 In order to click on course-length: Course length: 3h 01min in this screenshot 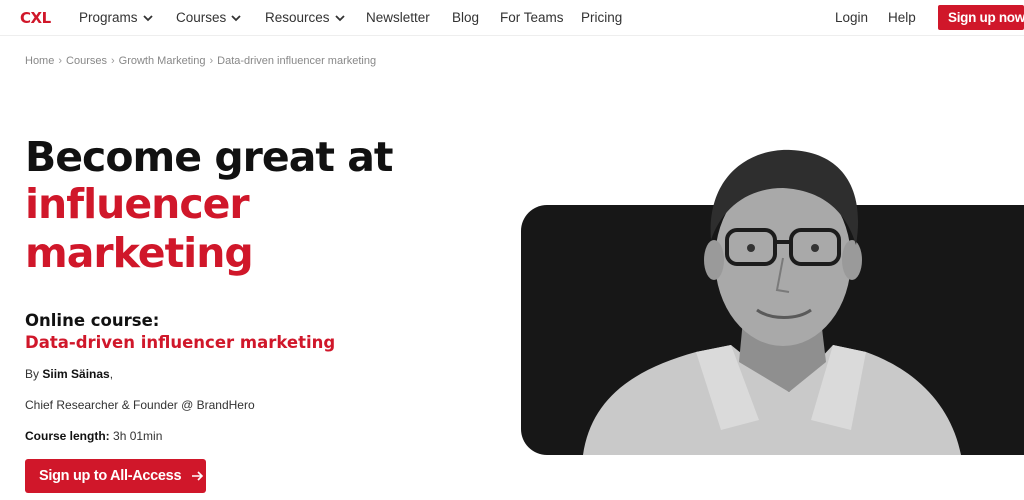, I will do `click(93, 436)`.